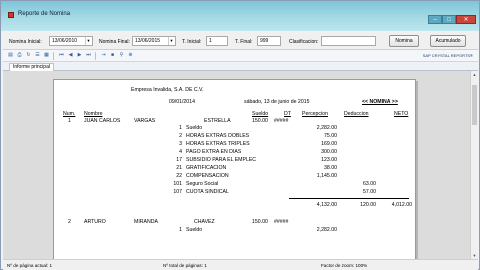 This screenshot has height=270, width=480. What do you see at coordinates (368, 205) in the screenshot?
I see `total-deduccion: 120.00` at bounding box center [368, 205].